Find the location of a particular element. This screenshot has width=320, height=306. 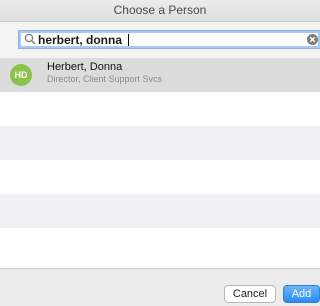

dialog-footer: Cancel Add is located at coordinates (160, 287).